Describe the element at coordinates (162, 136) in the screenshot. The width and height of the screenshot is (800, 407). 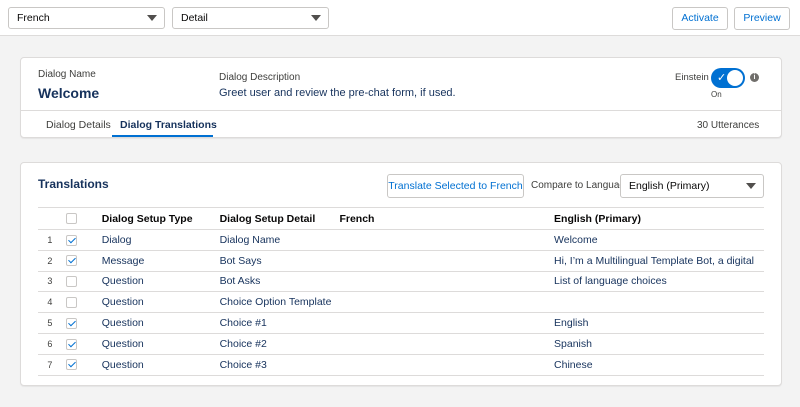
I see `active-tab-indicator` at that location.